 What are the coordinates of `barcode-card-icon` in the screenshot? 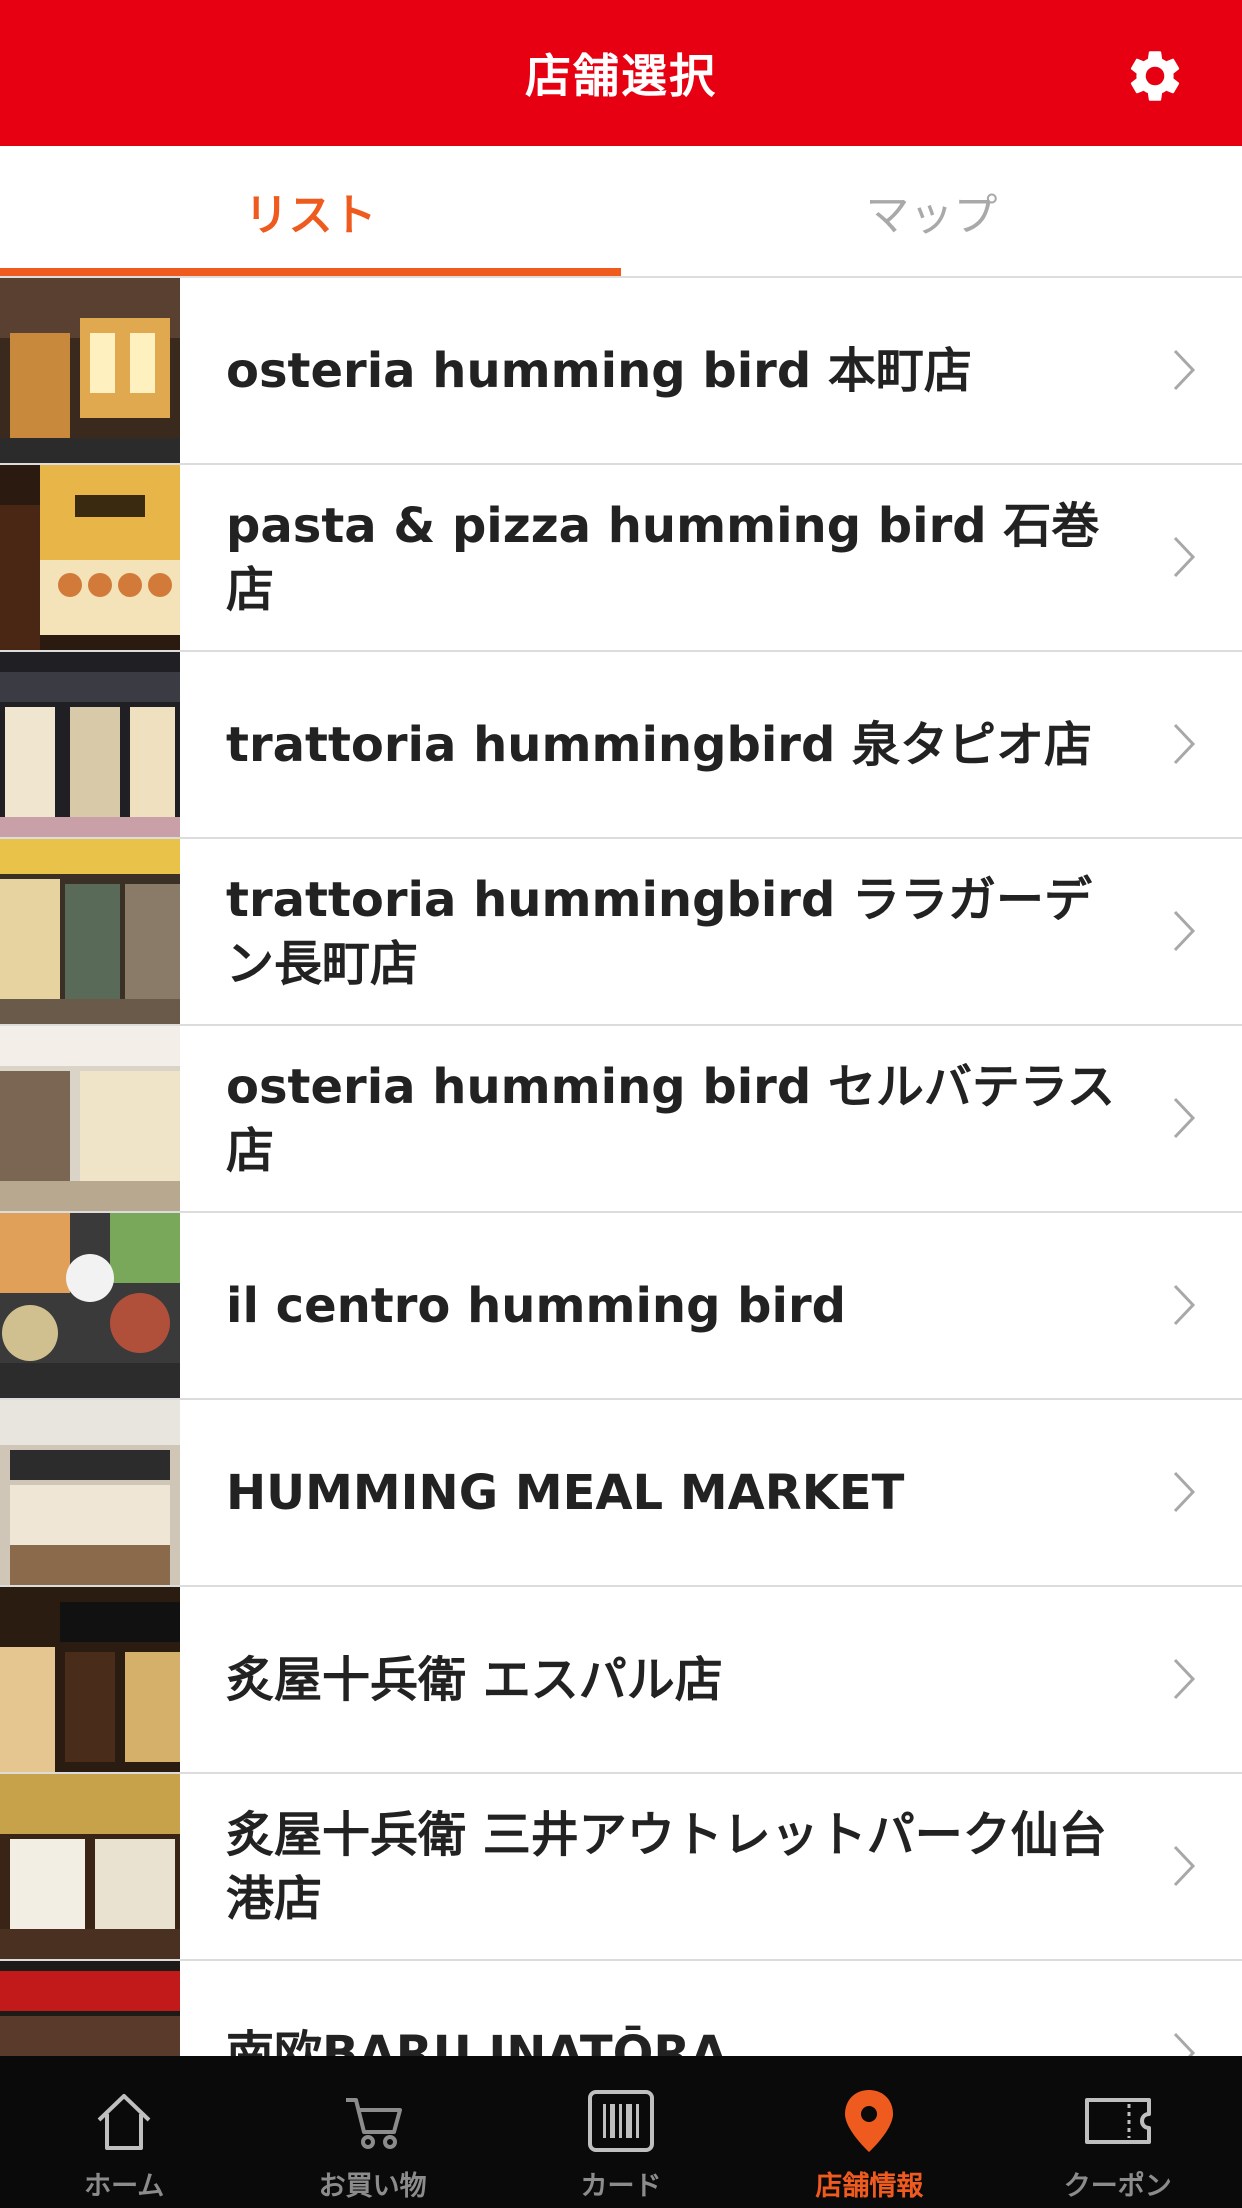 It's located at (620, 2121).